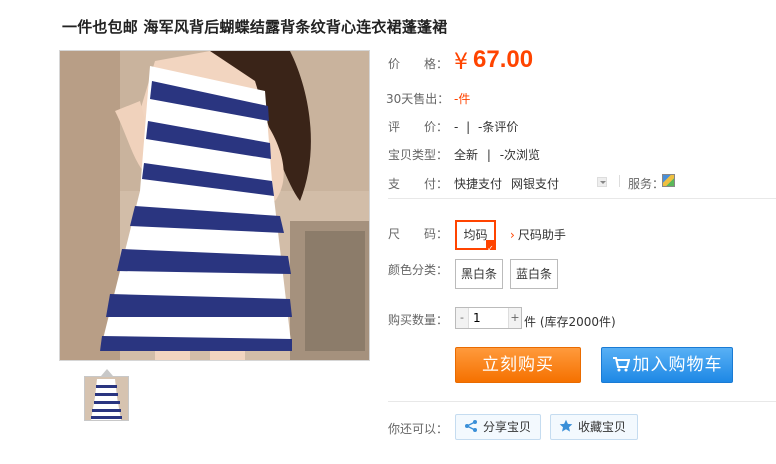 This screenshot has height=464, width=776. Describe the element at coordinates (456, 127) in the screenshot. I see `review-score: -` at that location.